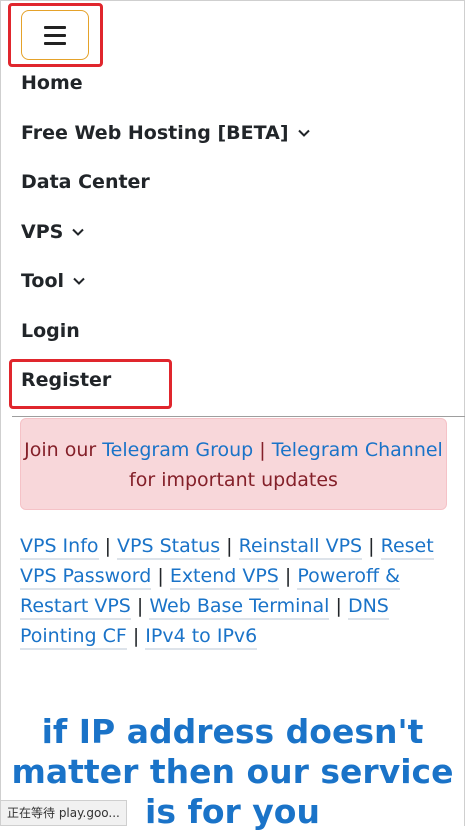  What do you see at coordinates (233, 480) in the screenshot?
I see `alert-suffix: for important updates` at bounding box center [233, 480].